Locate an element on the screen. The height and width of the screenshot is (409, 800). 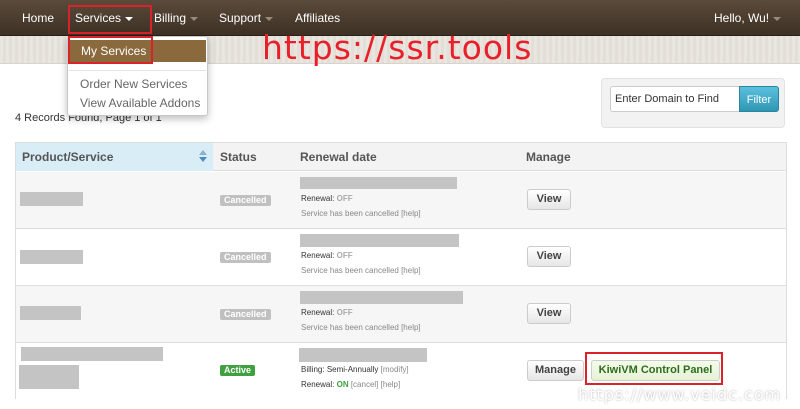
billing-label: Billing: is located at coordinates (313, 369).